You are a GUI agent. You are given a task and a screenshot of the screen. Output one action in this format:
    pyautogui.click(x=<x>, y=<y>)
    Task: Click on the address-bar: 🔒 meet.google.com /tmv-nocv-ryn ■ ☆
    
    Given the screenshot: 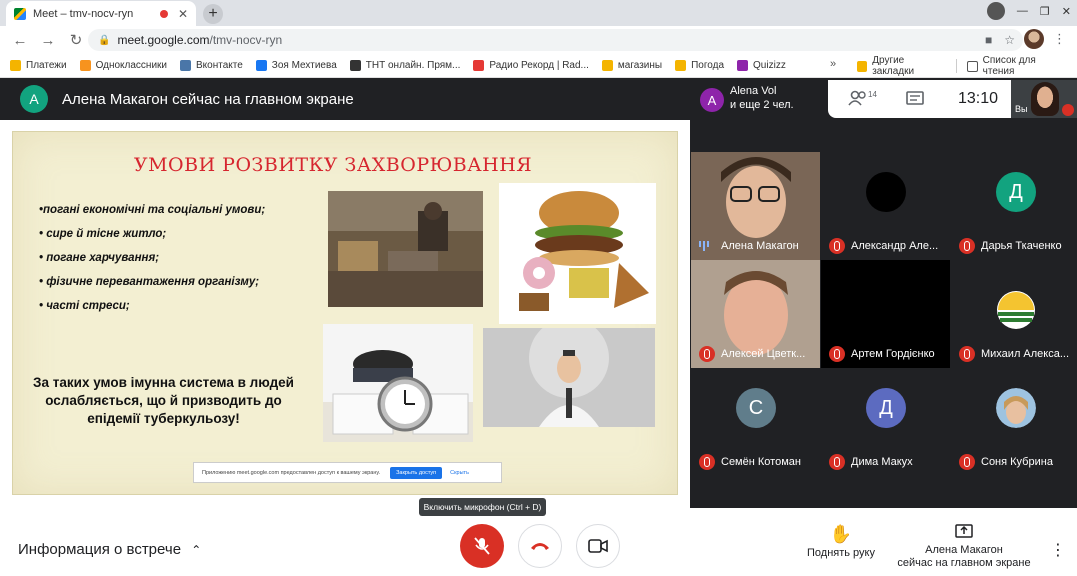 What is the action you would take?
    pyautogui.click(x=555, y=40)
    